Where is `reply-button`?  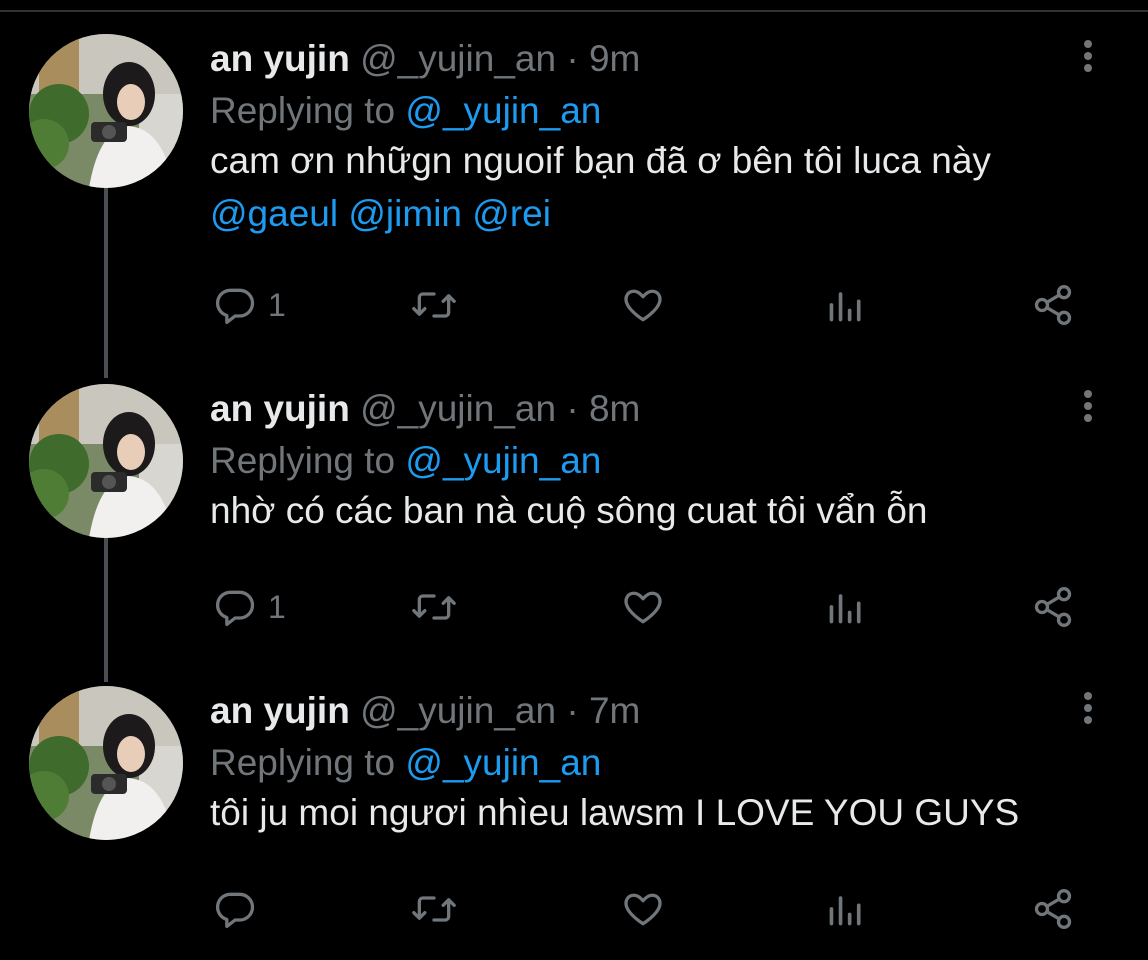 reply-button is located at coordinates (241, 909).